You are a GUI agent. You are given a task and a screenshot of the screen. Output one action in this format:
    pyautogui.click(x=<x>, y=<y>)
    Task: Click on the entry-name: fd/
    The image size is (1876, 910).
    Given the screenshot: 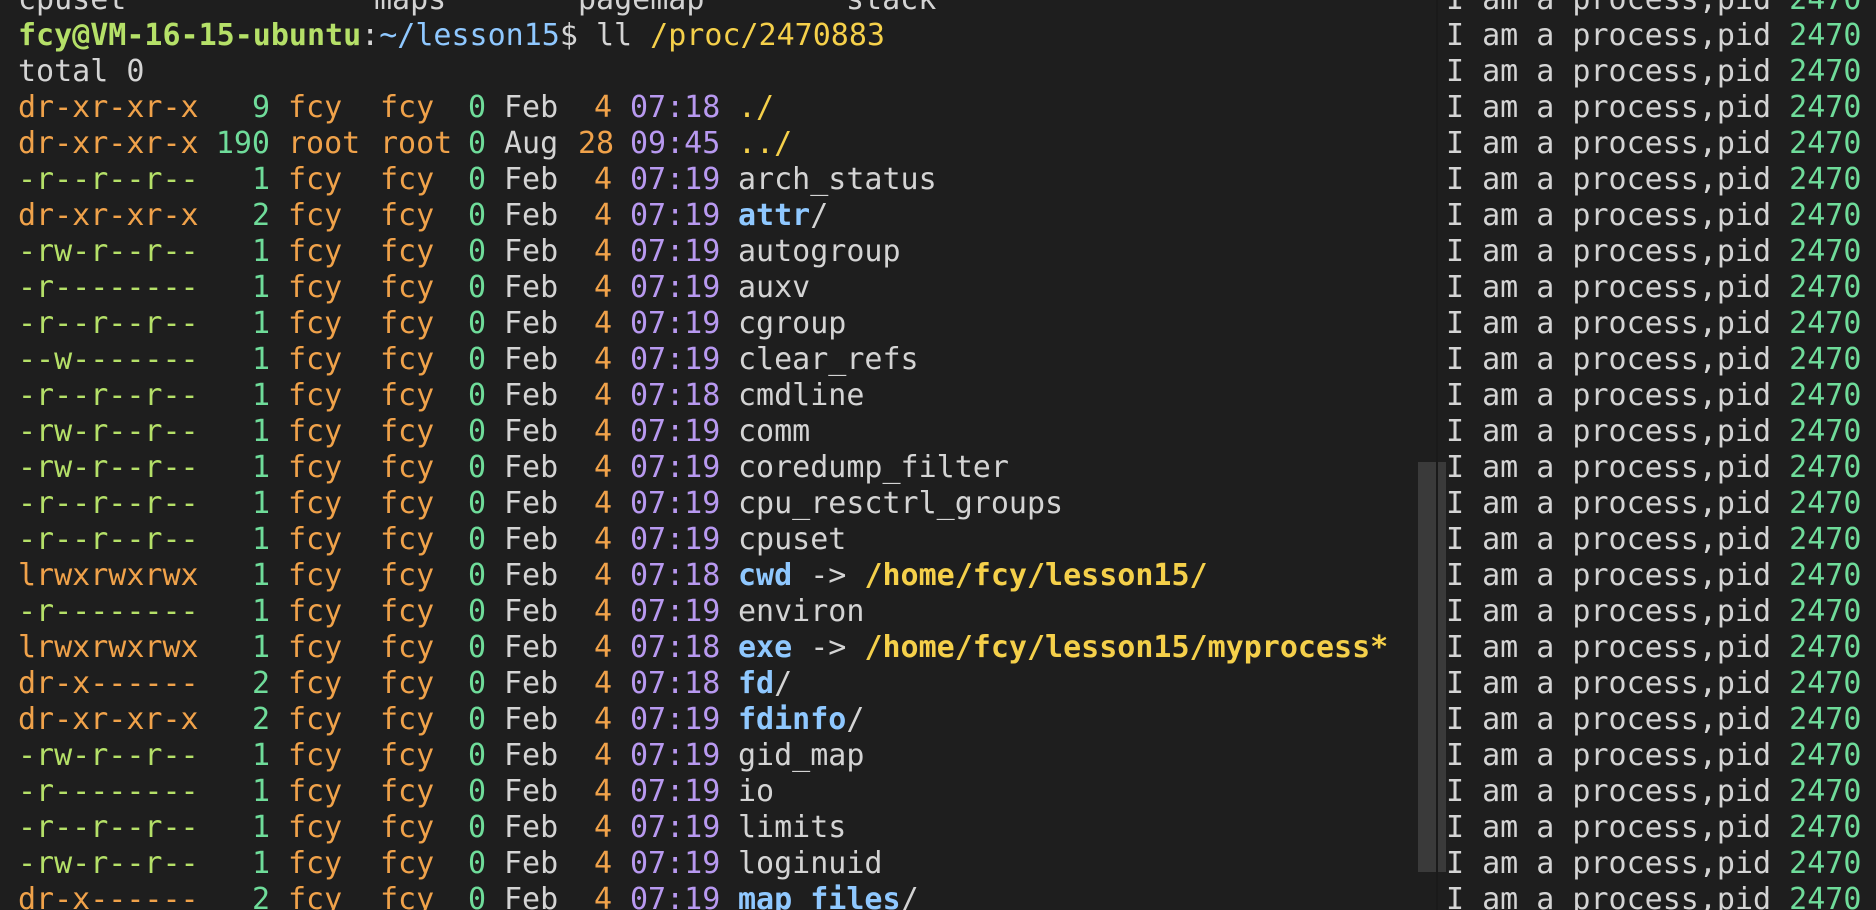 What is the action you would take?
    pyautogui.click(x=765, y=683)
    